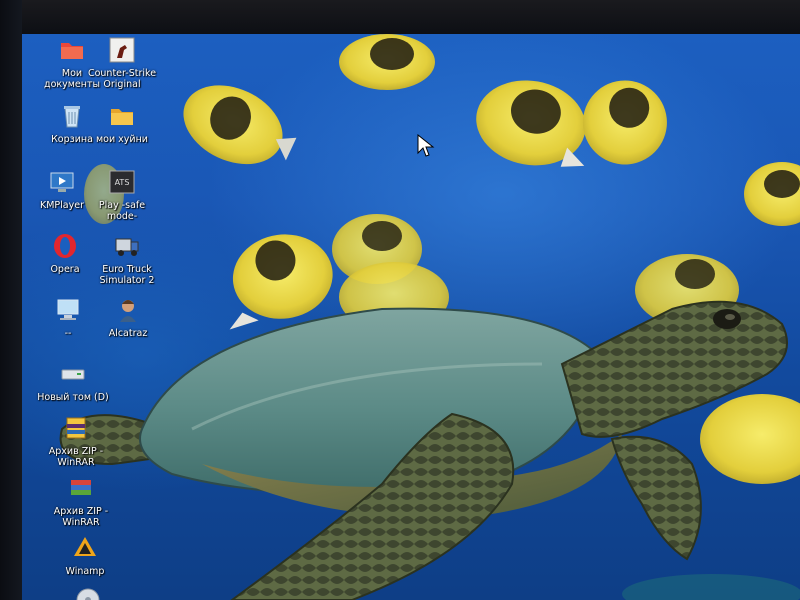  Describe the element at coordinates (127, 259) in the screenshot. I see `desktop-icon-euro-truck-simulator-2: Euro Truck Simulator 2` at that location.